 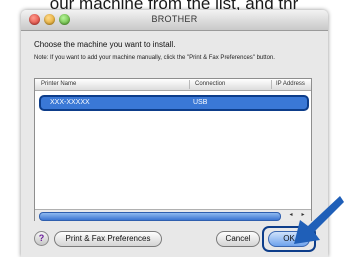 What do you see at coordinates (174, 103) in the screenshot?
I see `machine-row-selected: XXX-XXXXX USB` at bounding box center [174, 103].